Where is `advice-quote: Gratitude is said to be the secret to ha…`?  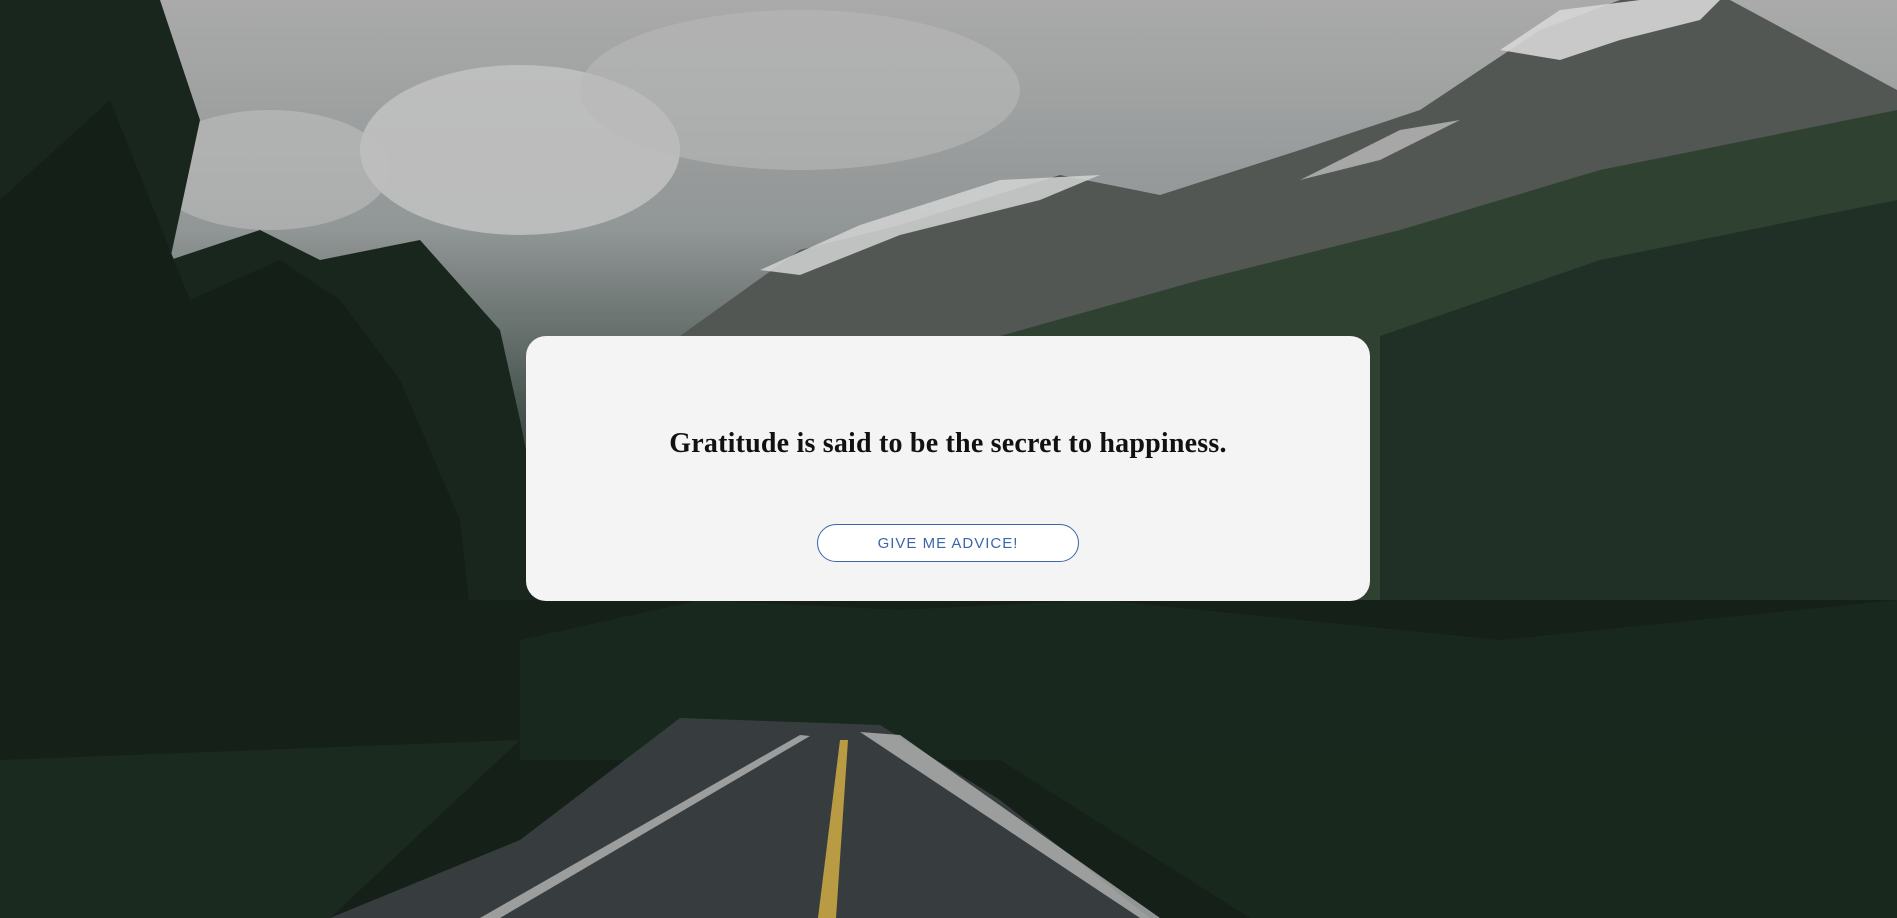 advice-quote: Gratitude is said to be the secret to ha… is located at coordinates (948, 443).